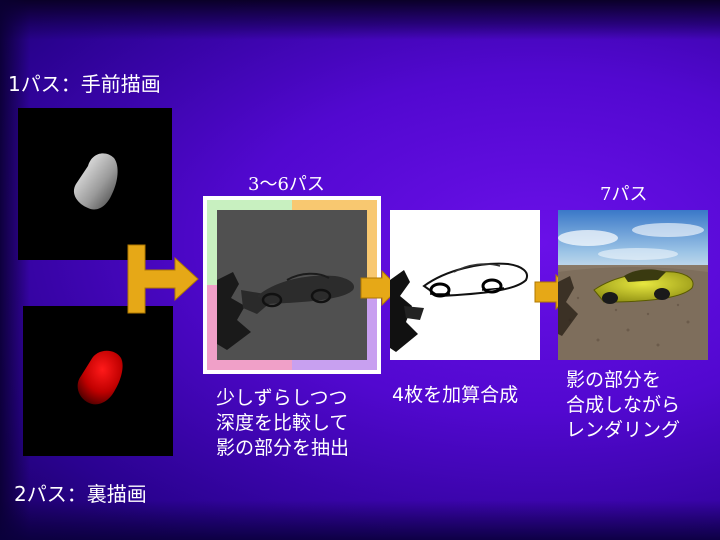 Image resolution: width=720 pixels, height=540 pixels. I want to click on caption-line: レンダリング, so click(623, 430).